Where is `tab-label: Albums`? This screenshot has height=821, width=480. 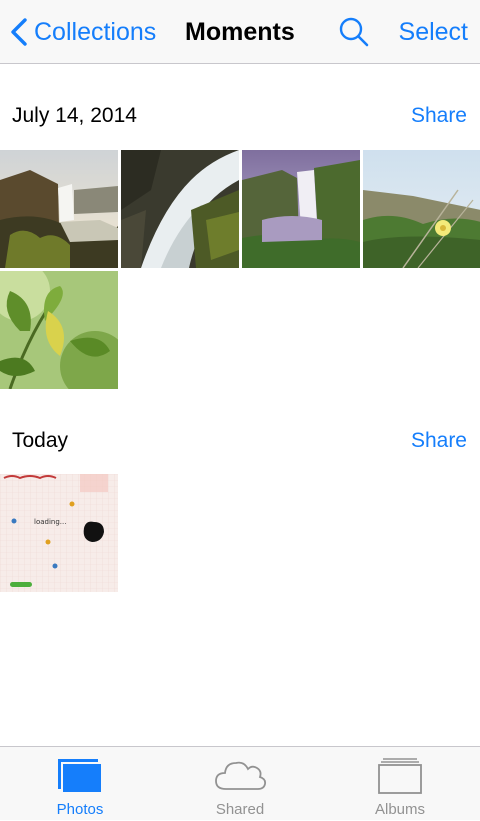
tab-label: Albums is located at coordinates (400, 809).